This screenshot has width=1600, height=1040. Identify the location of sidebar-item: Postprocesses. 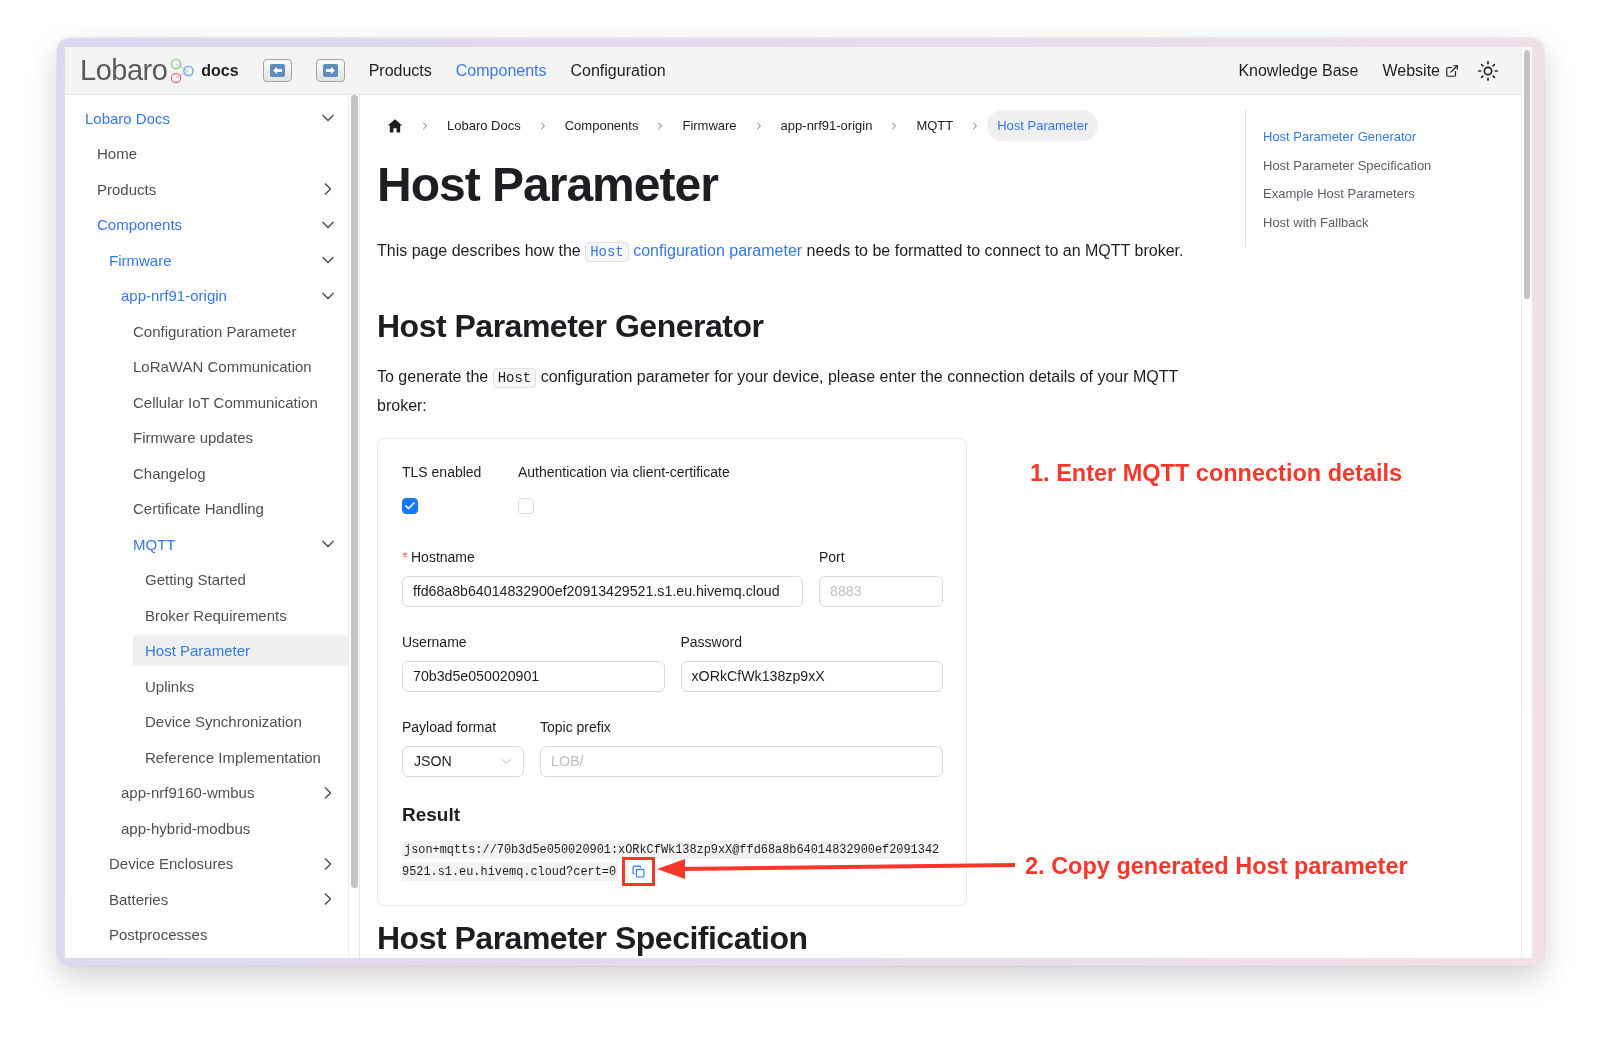
(223, 934).